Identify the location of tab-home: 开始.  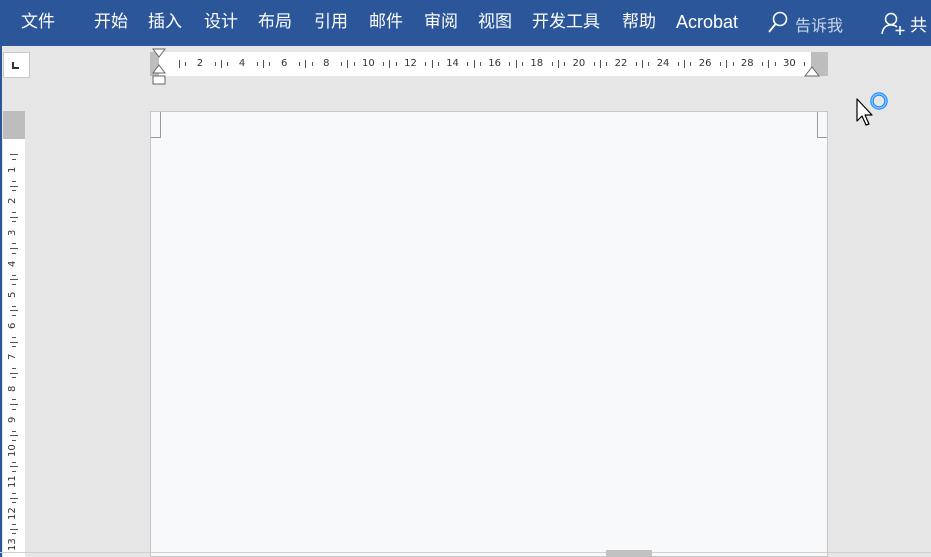
(111, 22).